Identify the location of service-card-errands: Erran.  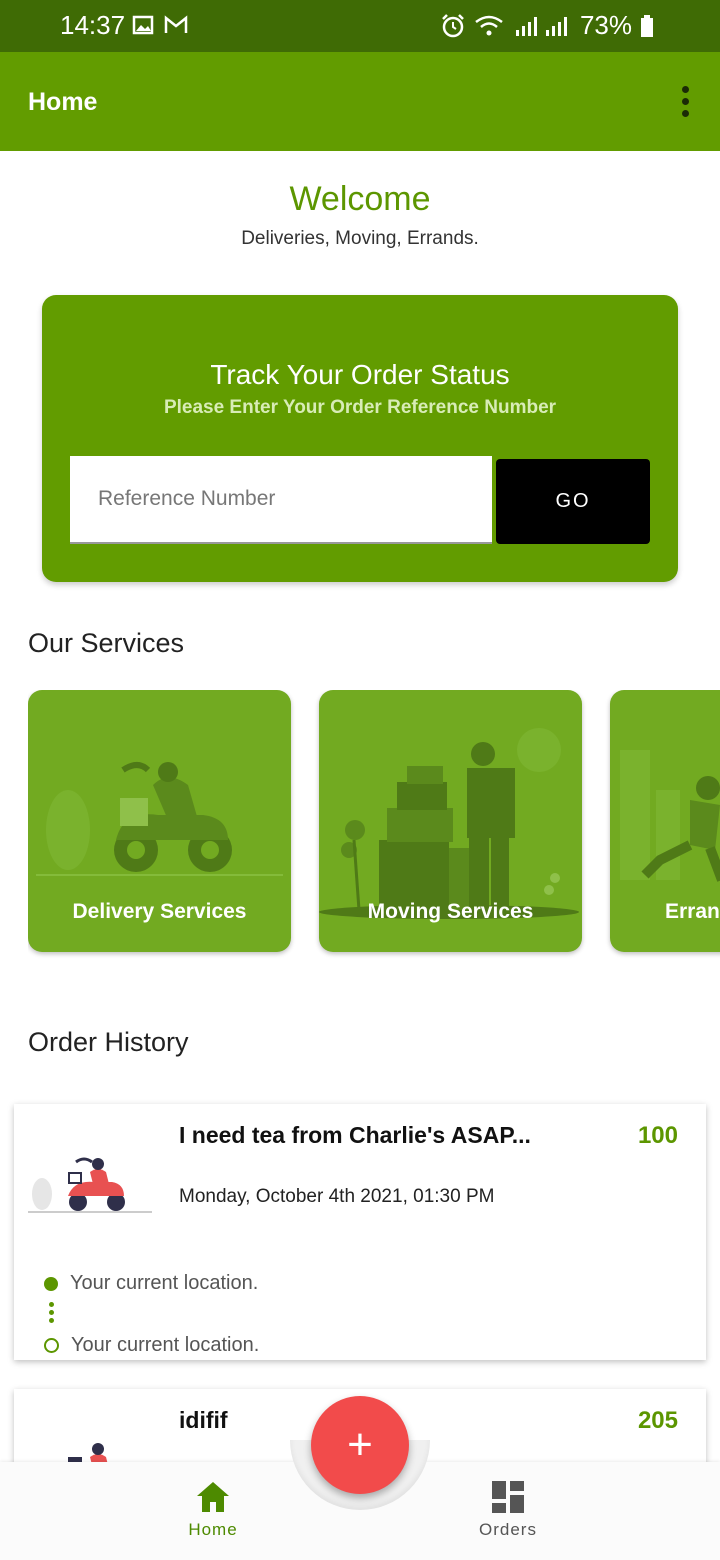
(665, 821).